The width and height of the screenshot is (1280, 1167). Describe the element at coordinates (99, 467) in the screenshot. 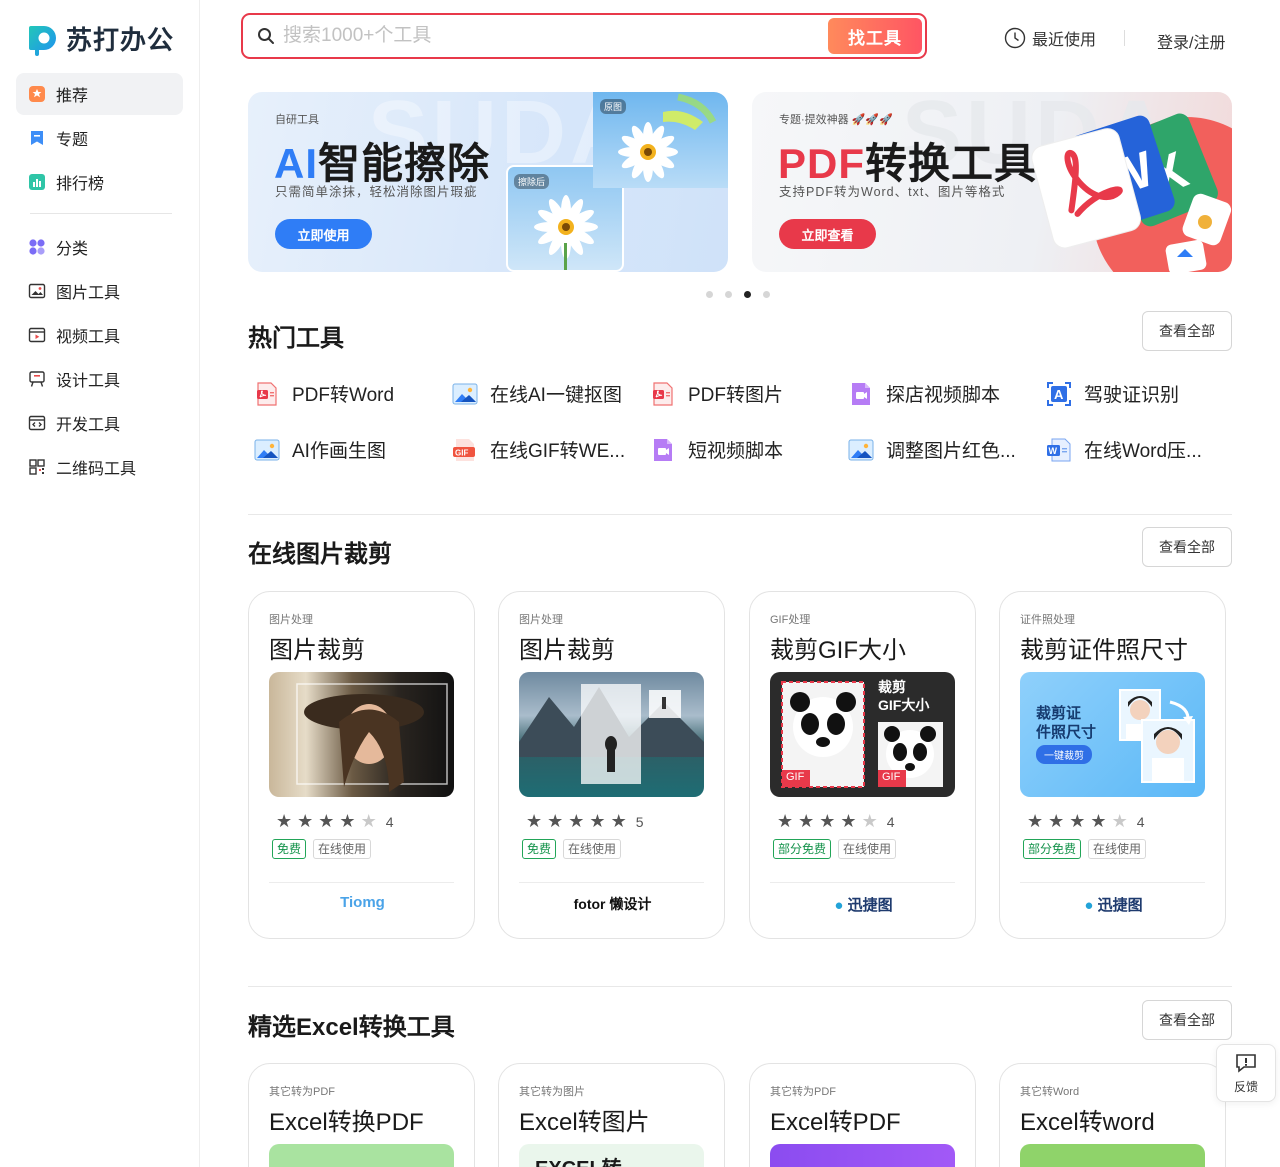

I see `sidebar-item-qrcode-tools: 二维码工具` at that location.